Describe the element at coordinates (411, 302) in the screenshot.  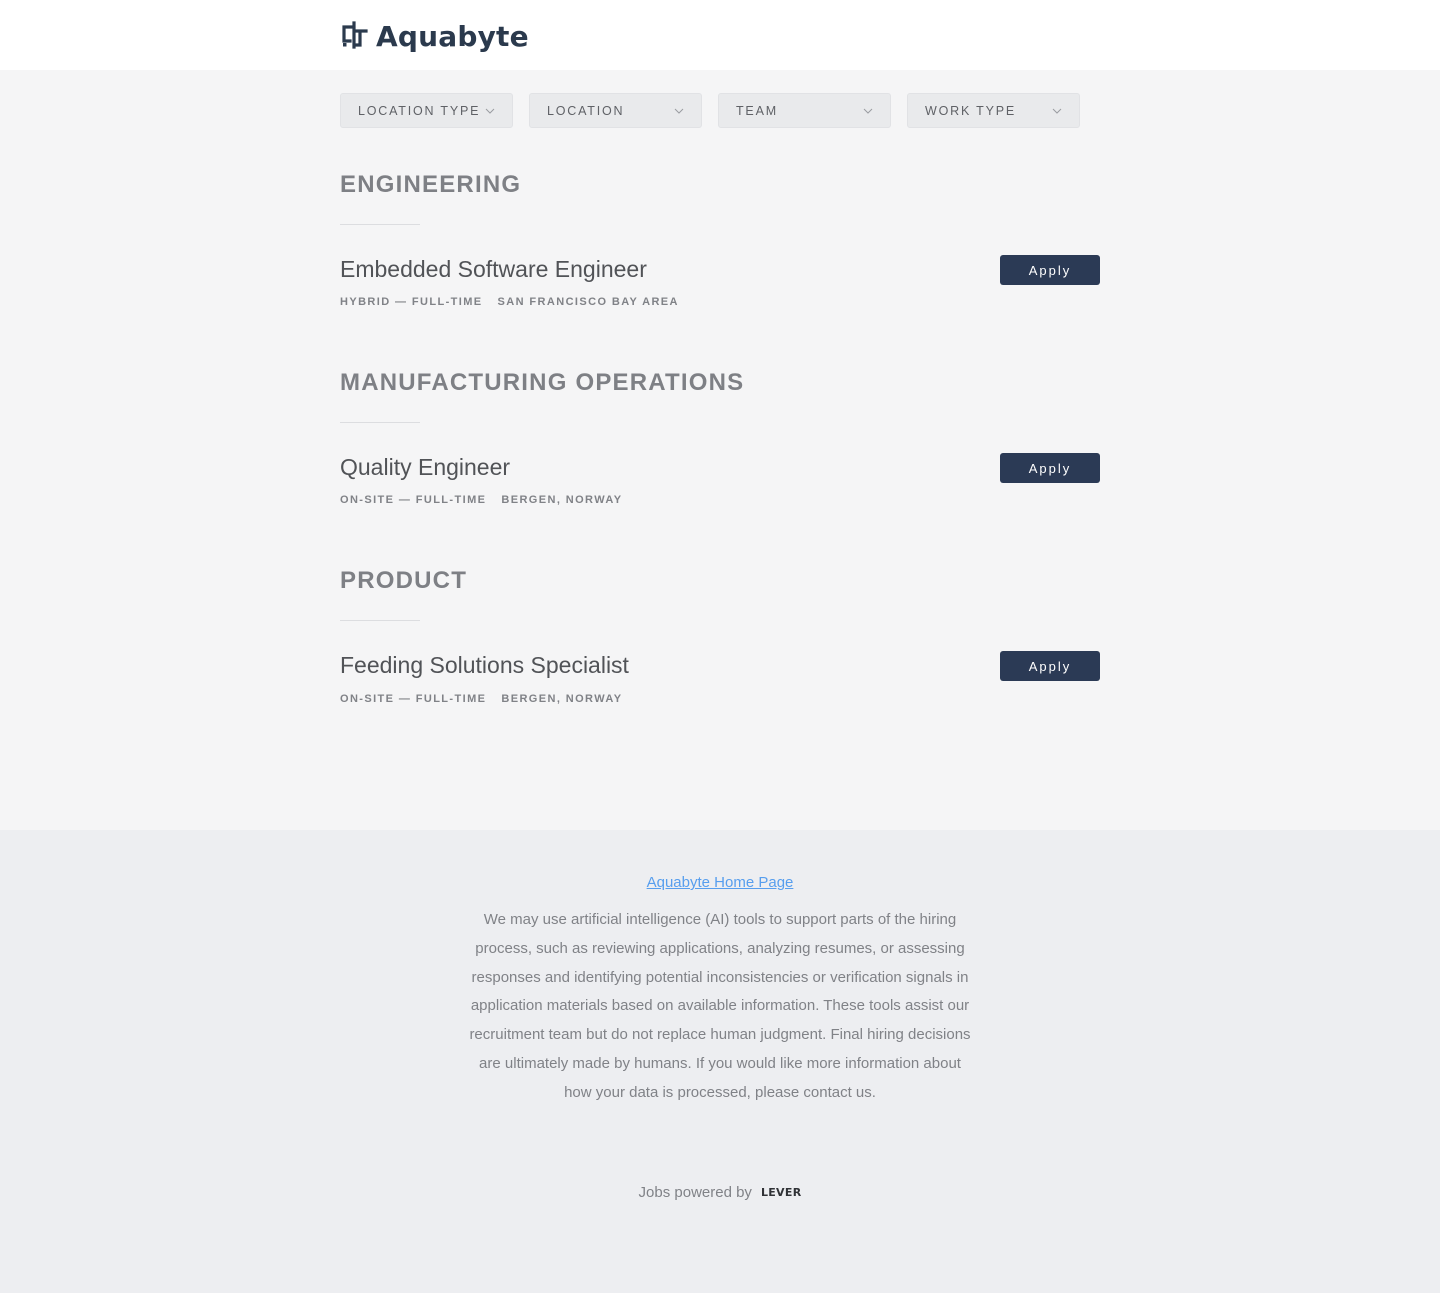
I see `posting-commitment: Hybrid — Full-time` at that location.